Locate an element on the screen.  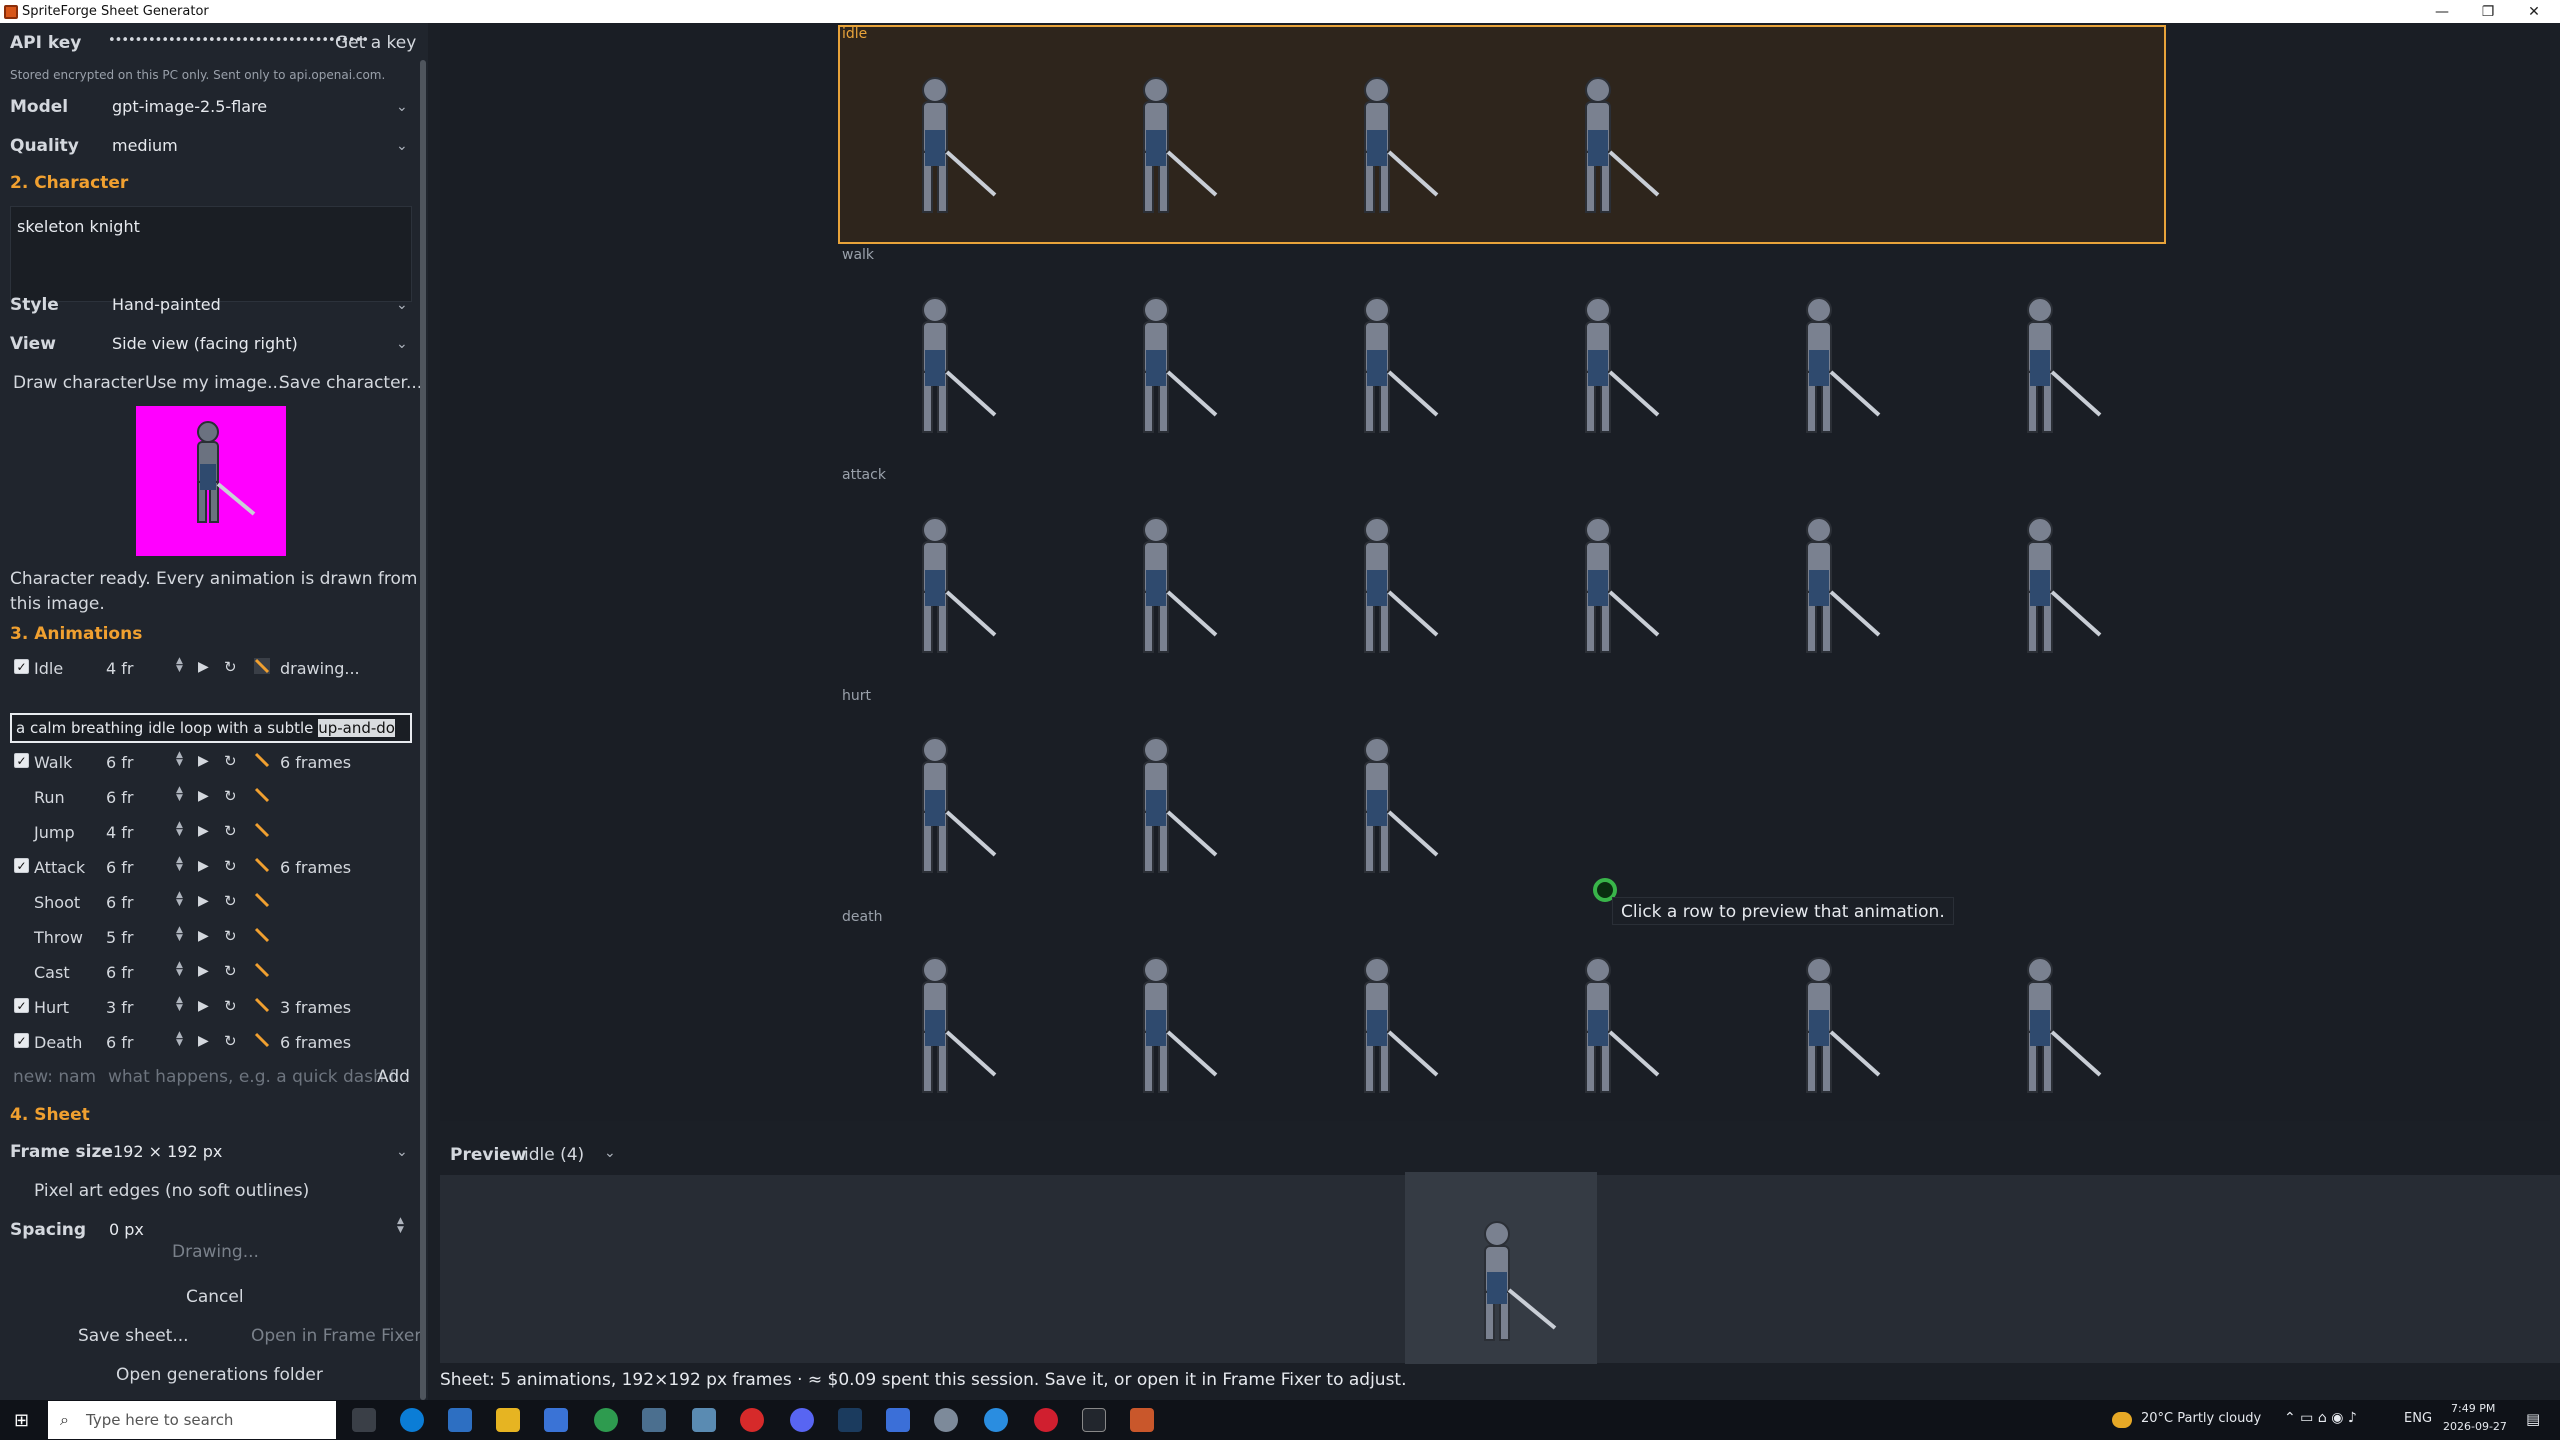
steam-icon is located at coordinates (850, 1420).